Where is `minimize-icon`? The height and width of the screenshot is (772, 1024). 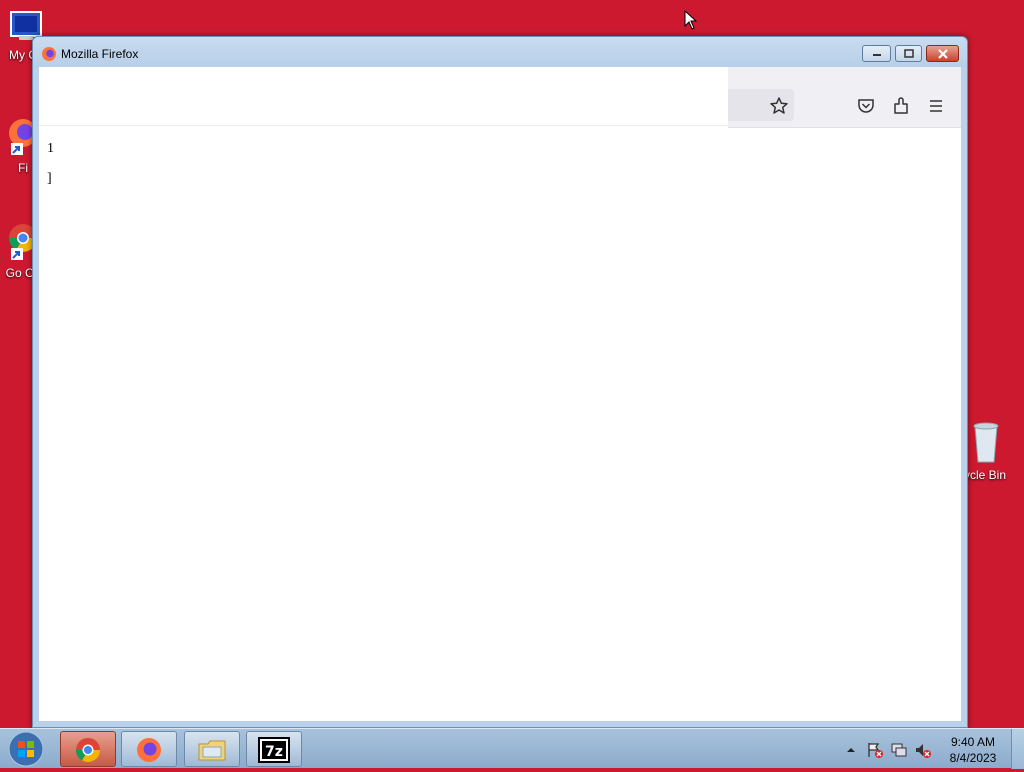
minimize-icon is located at coordinates (876, 55).